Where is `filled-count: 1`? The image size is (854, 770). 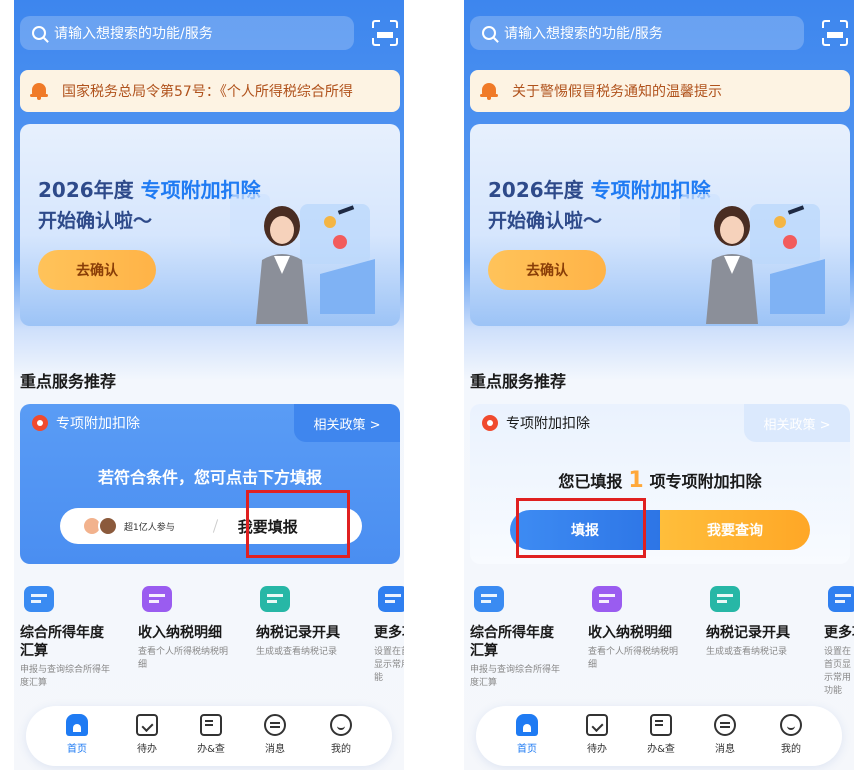
filled-count: 1 is located at coordinates (636, 480).